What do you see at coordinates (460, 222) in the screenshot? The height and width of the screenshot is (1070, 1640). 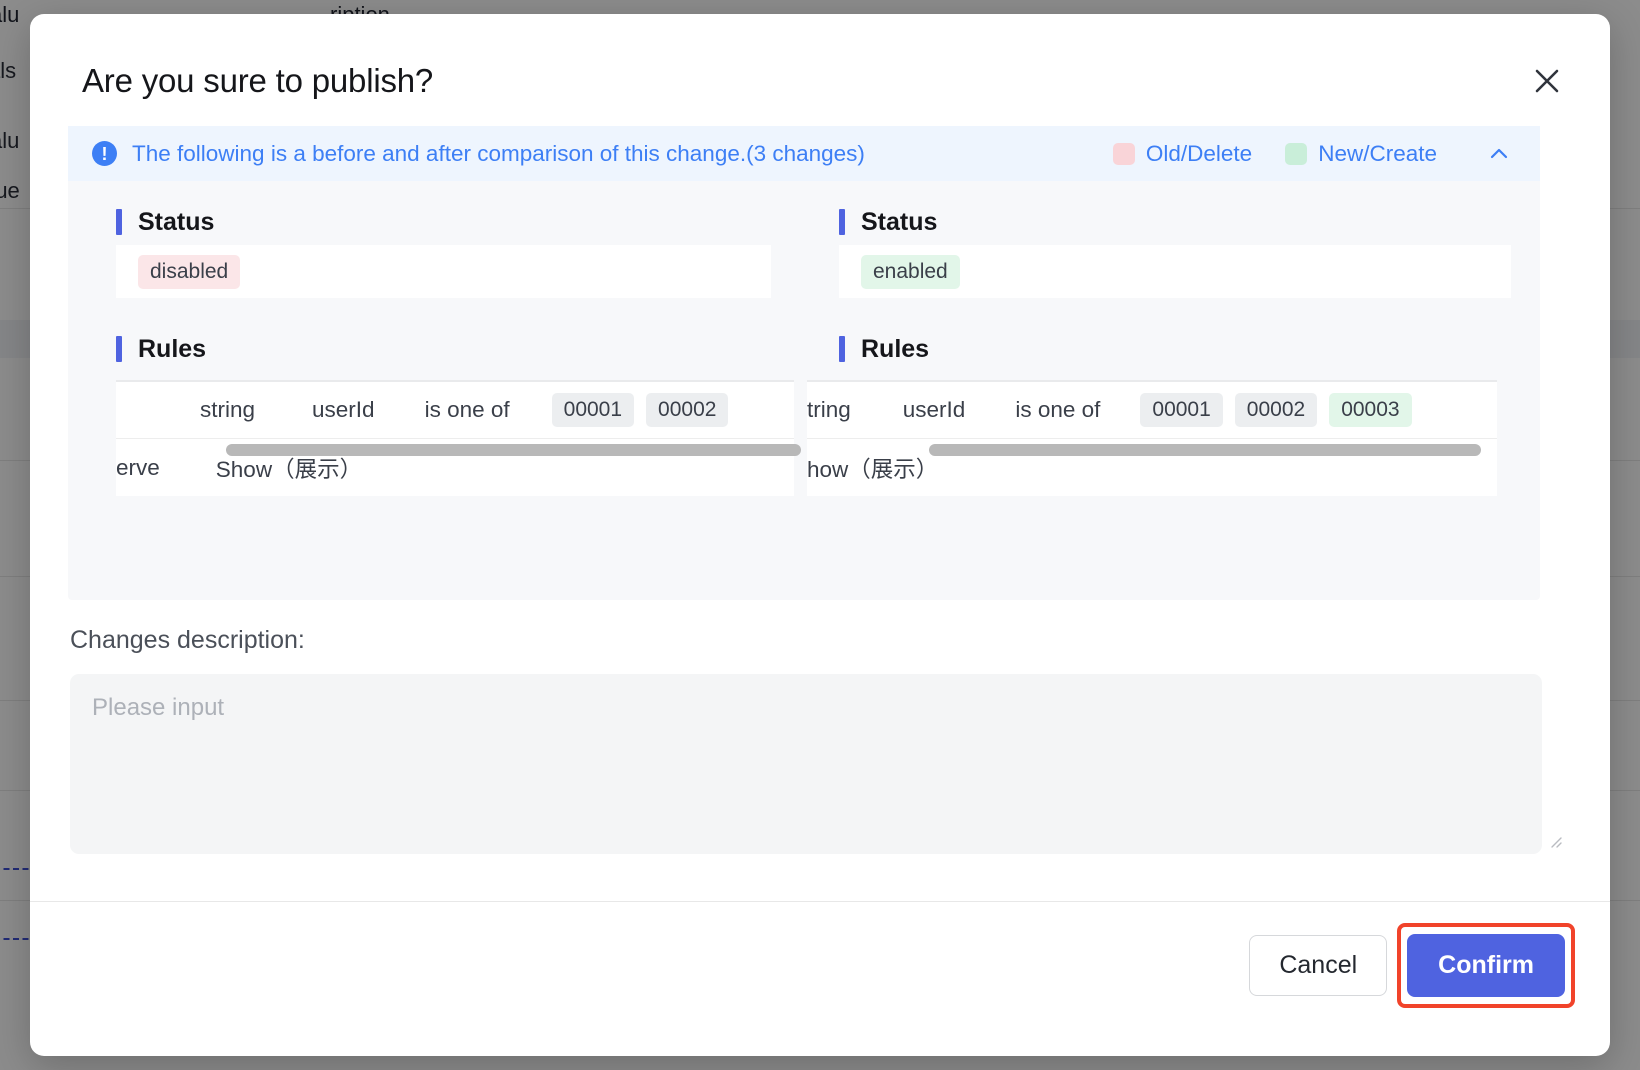 I see `section-title-status-left: Status` at bounding box center [460, 222].